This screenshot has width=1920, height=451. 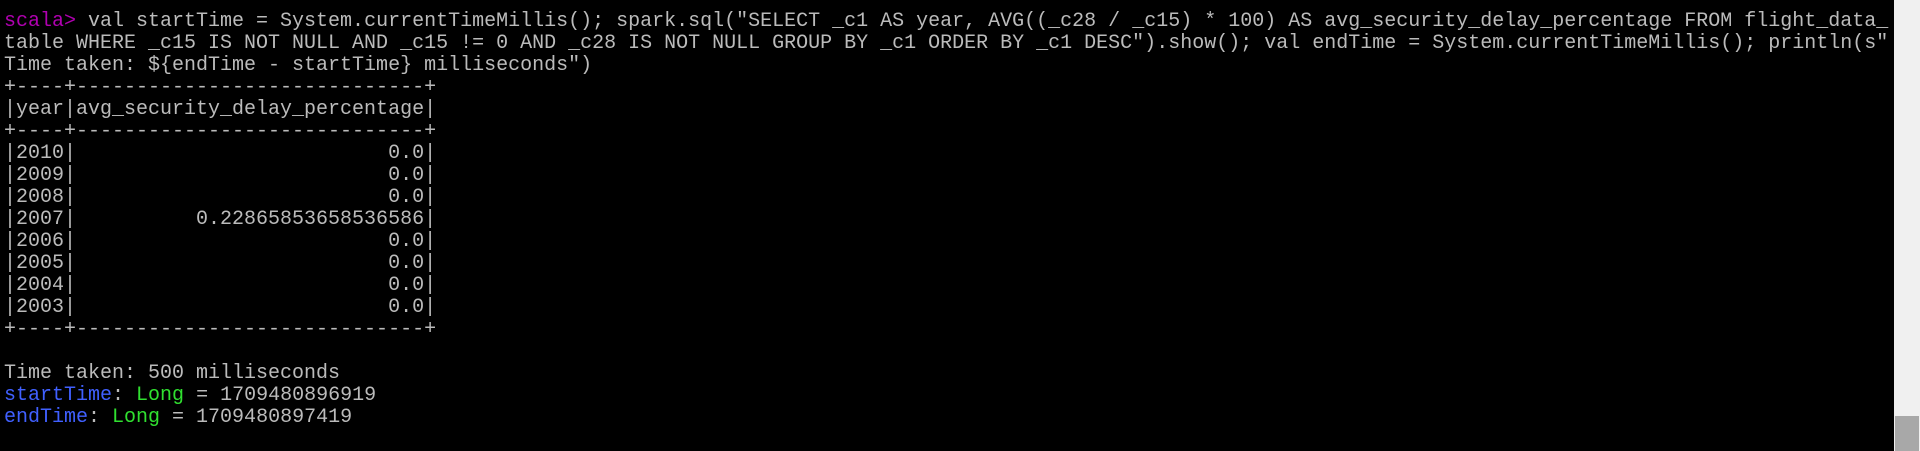 What do you see at coordinates (58, 395) in the screenshot?
I see `var-name: startTime` at bounding box center [58, 395].